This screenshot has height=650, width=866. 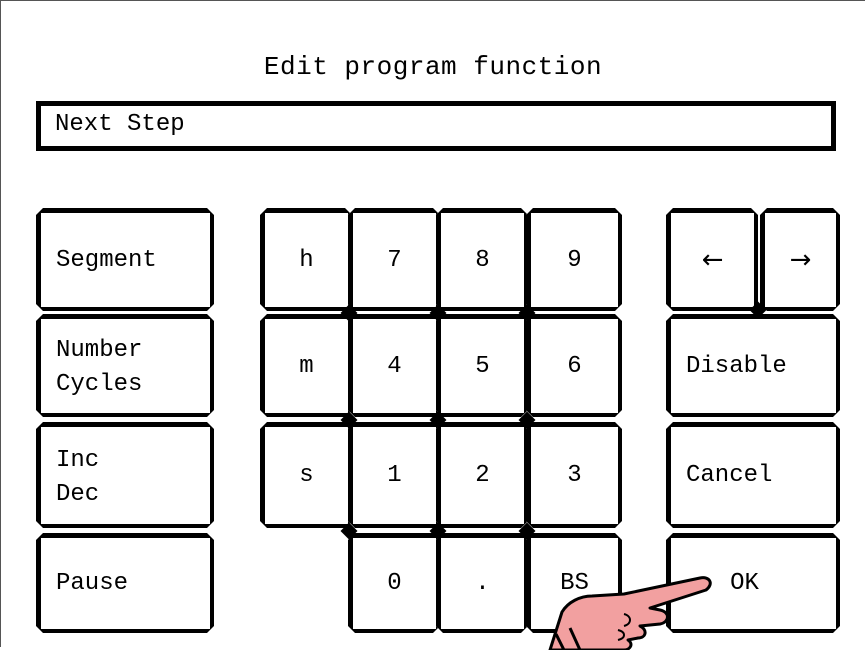 What do you see at coordinates (125, 475) in the screenshot?
I see `inc-dec-button: Inc Dec` at bounding box center [125, 475].